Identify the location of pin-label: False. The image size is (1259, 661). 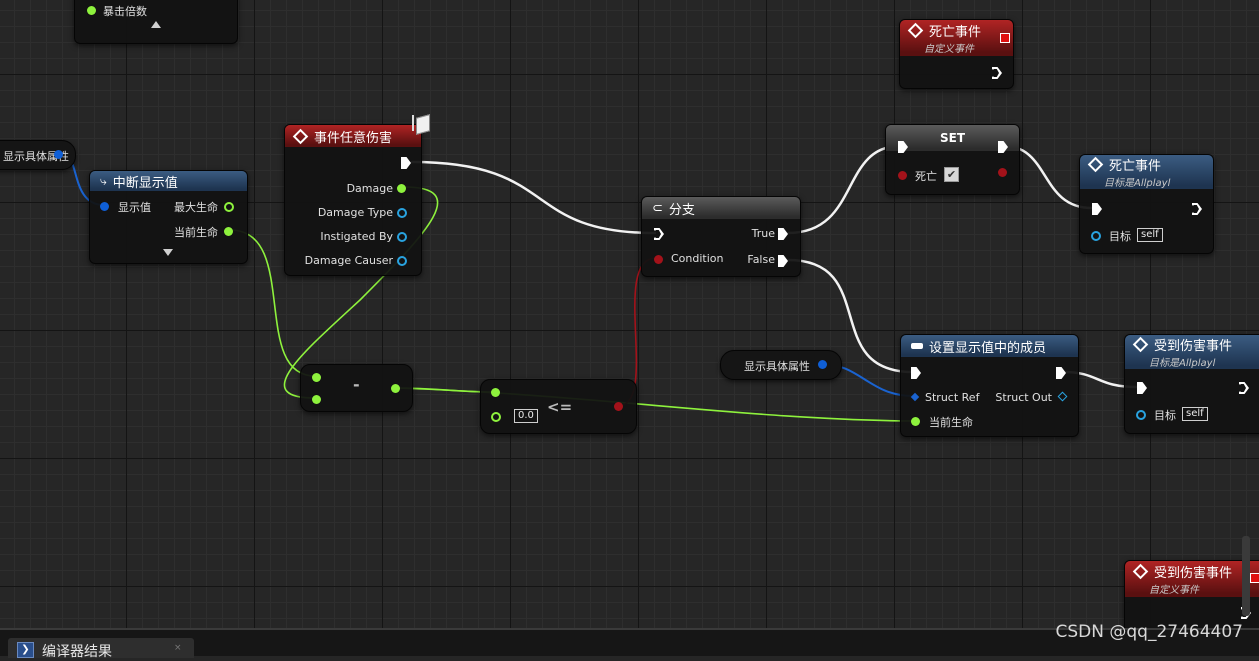
(761, 259).